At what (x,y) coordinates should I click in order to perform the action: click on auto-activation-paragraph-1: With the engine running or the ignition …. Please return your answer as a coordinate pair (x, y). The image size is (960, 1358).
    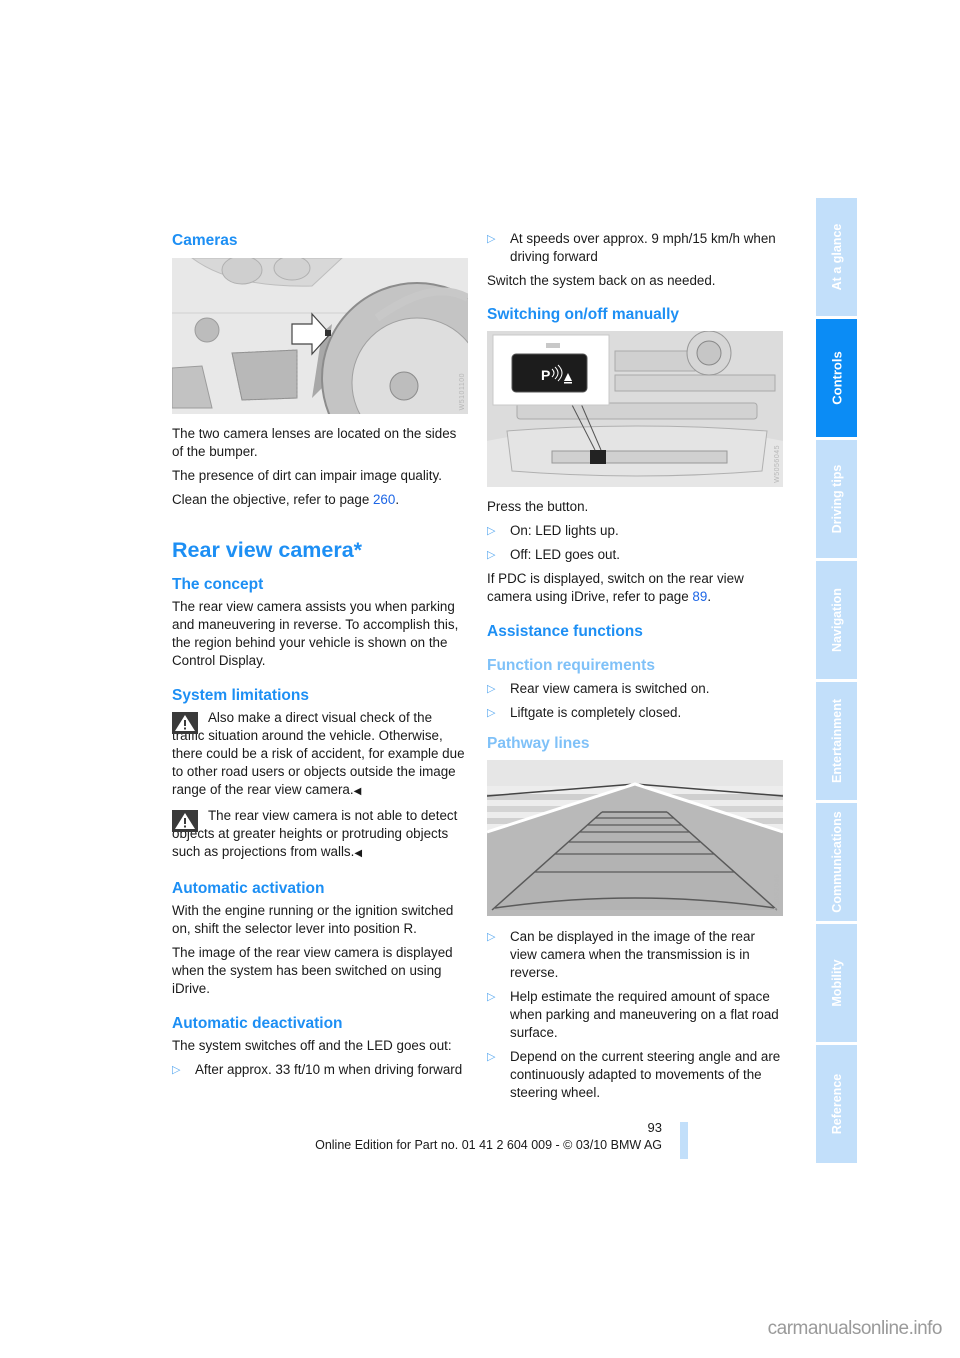
    Looking at the image, I should click on (313, 919).